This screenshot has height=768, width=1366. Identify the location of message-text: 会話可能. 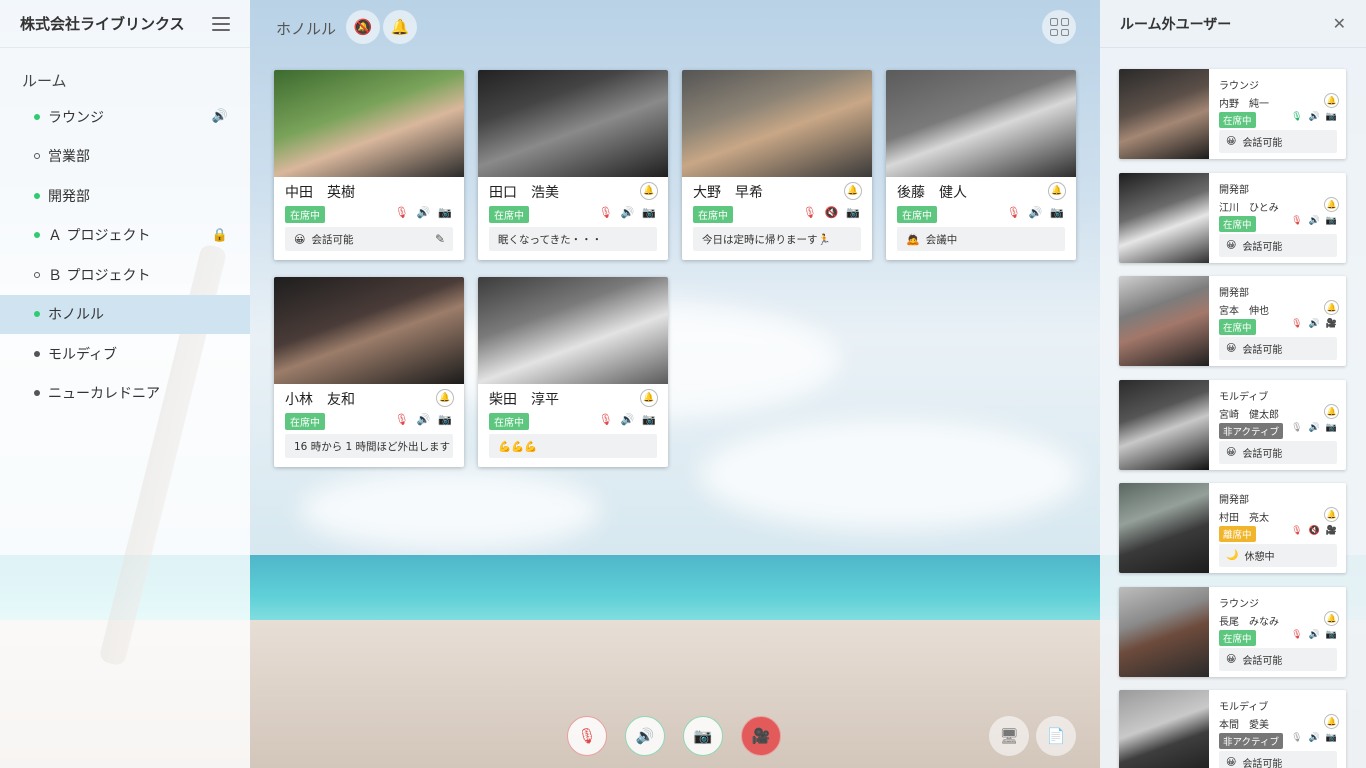
(1262, 454).